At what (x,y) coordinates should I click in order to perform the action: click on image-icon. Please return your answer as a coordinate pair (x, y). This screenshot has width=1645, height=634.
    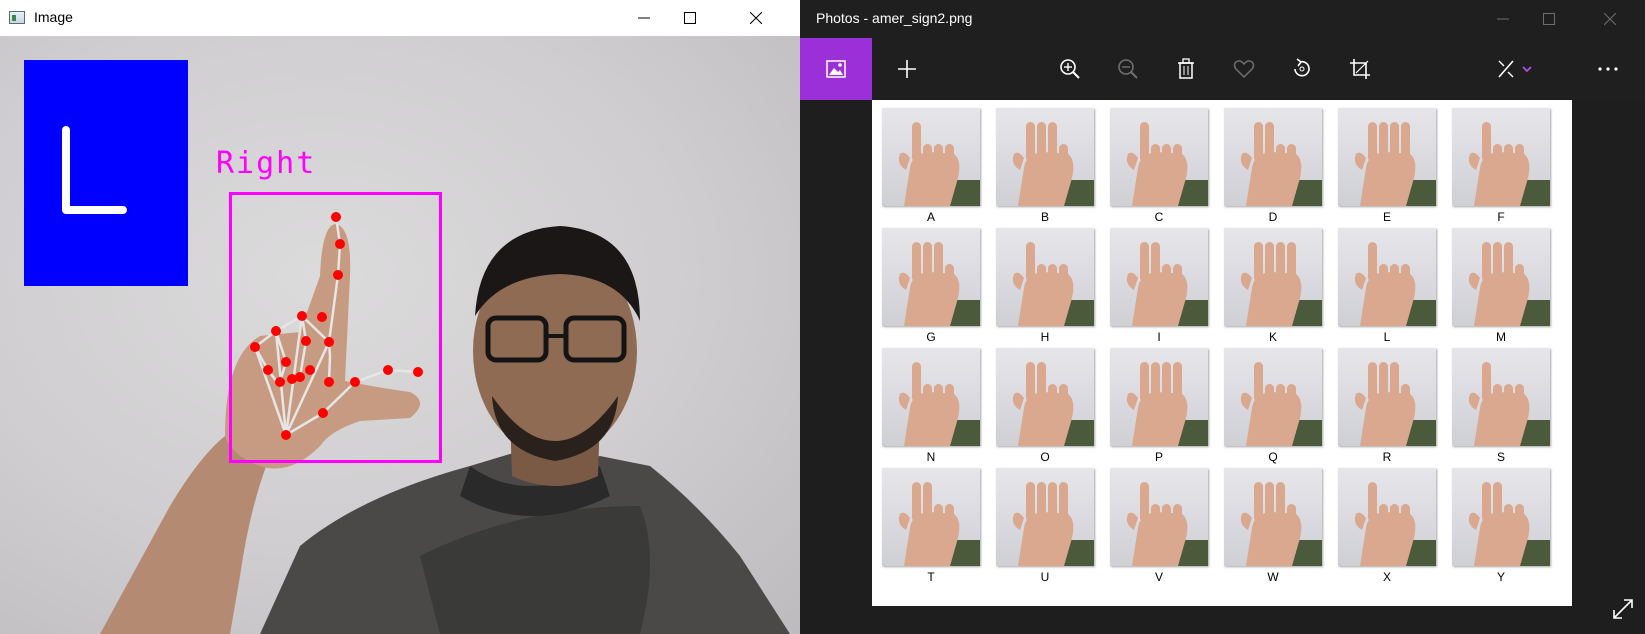
    Looking at the image, I should click on (836, 69).